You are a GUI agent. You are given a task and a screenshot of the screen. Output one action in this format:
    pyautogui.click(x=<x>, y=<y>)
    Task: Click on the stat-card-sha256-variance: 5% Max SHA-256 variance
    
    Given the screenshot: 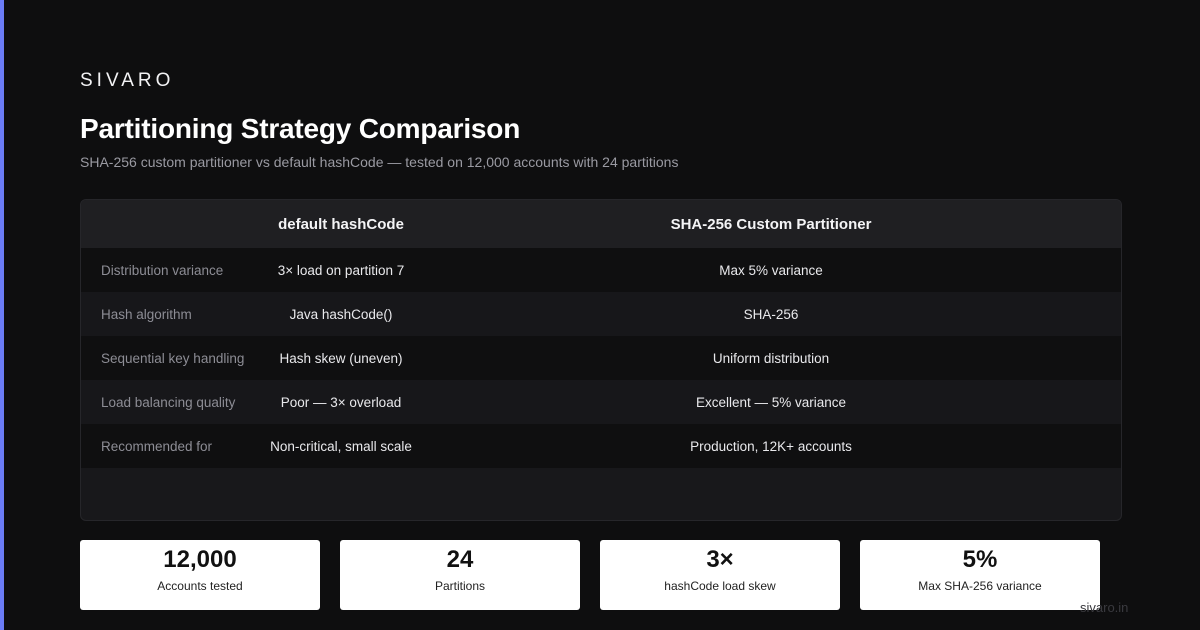 What is the action you would take?
    pyautogui.click(x=980, y=575)
    